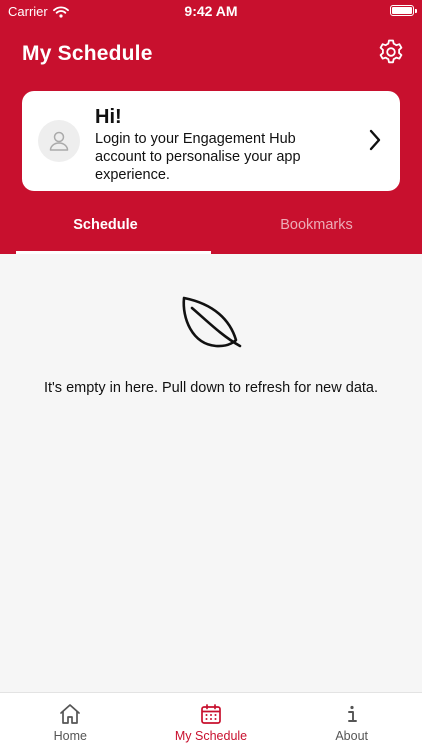 The image size is (422, 750). Describe the element at coordinates (212, 322) in the screenshot. I see `leaf-icon` at that location.